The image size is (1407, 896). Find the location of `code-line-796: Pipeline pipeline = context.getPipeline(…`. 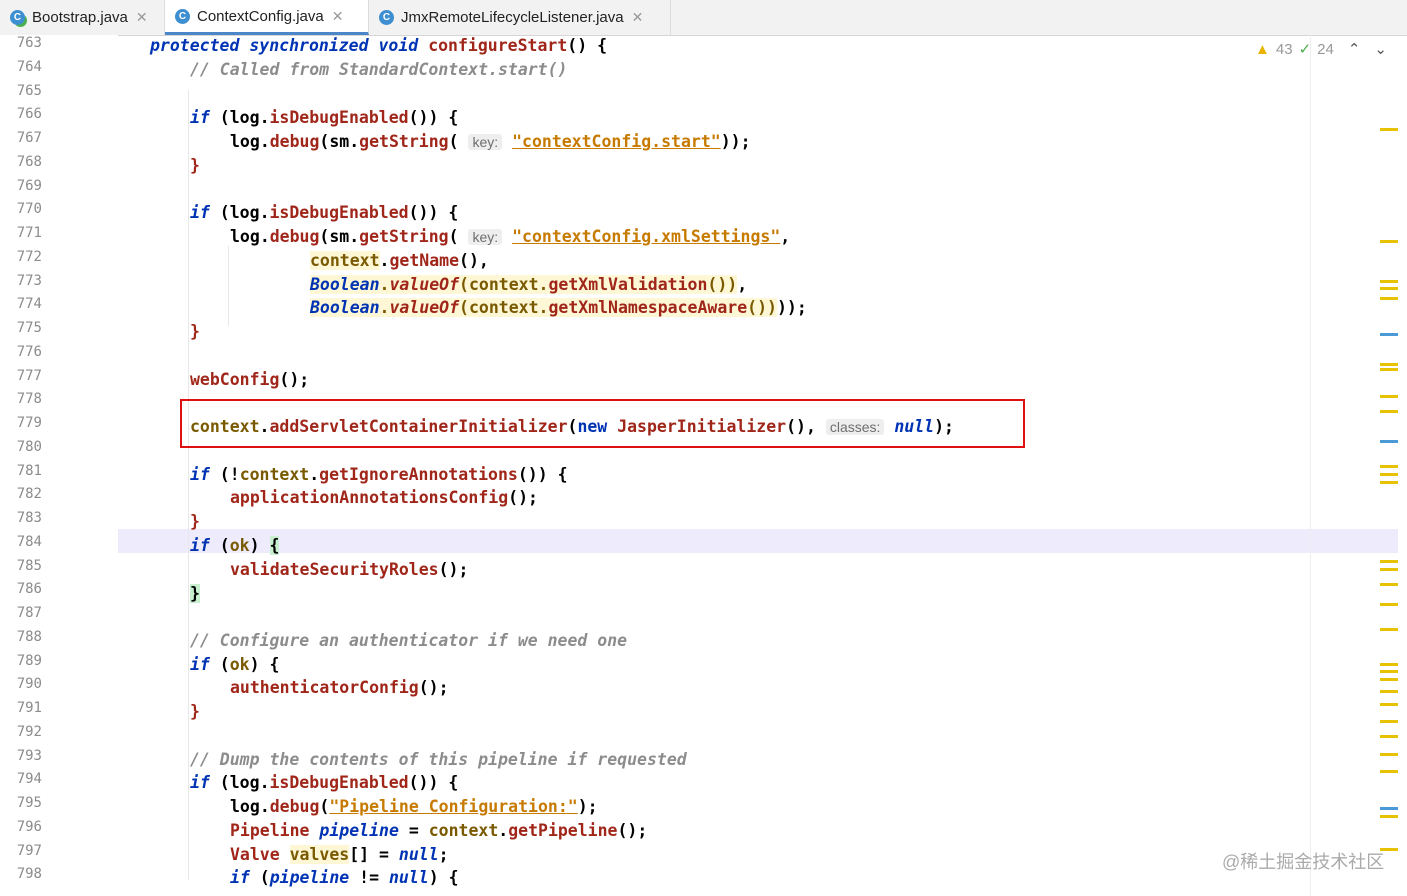

code-line-796: Pipeline pipeline = context.getPipeline(… is located at coordinates (439, 830).